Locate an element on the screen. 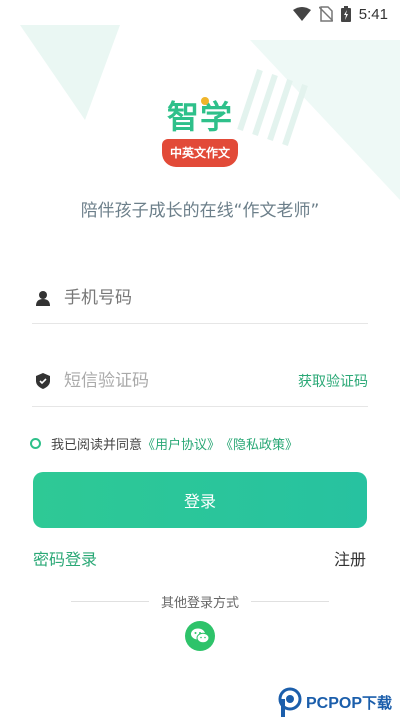  wifi-icon is located at coordinates (301, 14).